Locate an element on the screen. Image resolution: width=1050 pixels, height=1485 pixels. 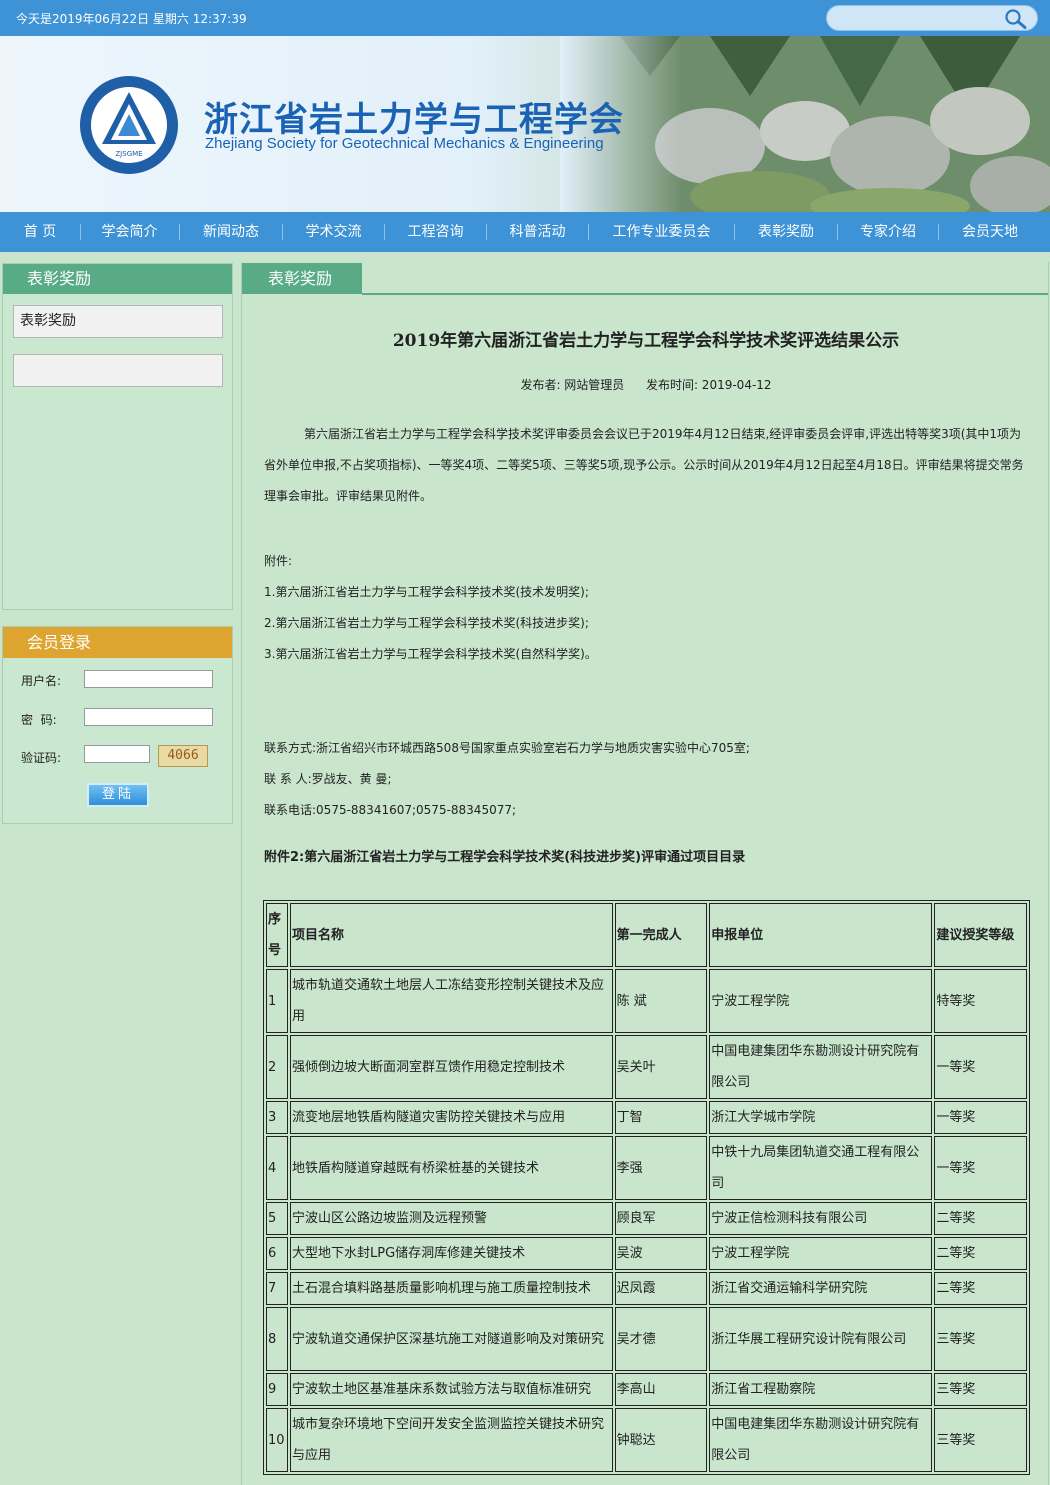
table-title: 附件2:第六届浙江省岩土力学与工程学会科学技术奖(科技进步奖)评审通过项目目录 is located at coordinates (505, 857).